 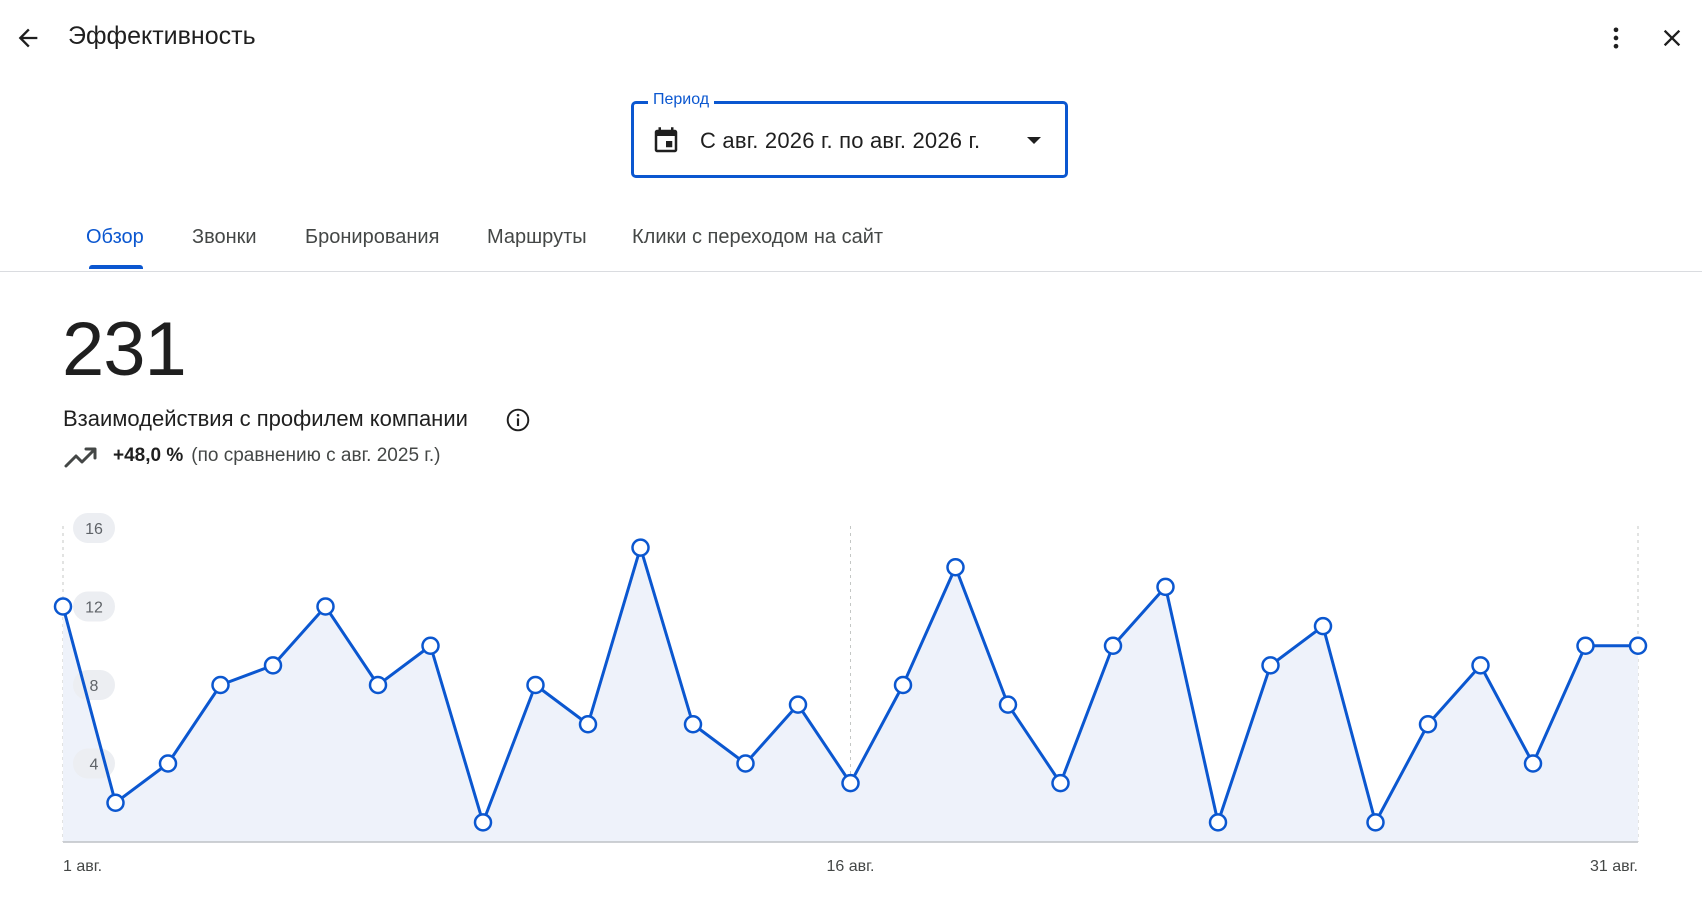 What do you see at coordinates (1614, 866) in the screenshot?
I see `x-tick-label: 31 авг.` at bounding box center [1614, 866].